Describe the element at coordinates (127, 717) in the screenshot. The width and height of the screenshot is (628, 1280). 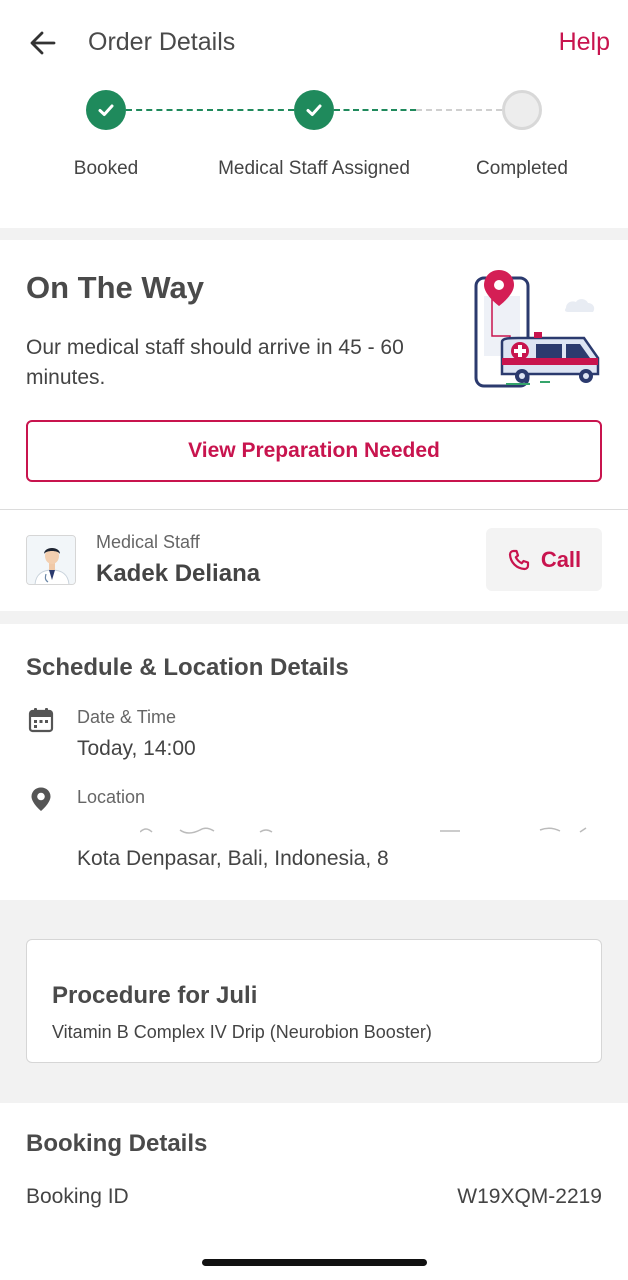
I see `date-time-caption: Date & Time` at that location.